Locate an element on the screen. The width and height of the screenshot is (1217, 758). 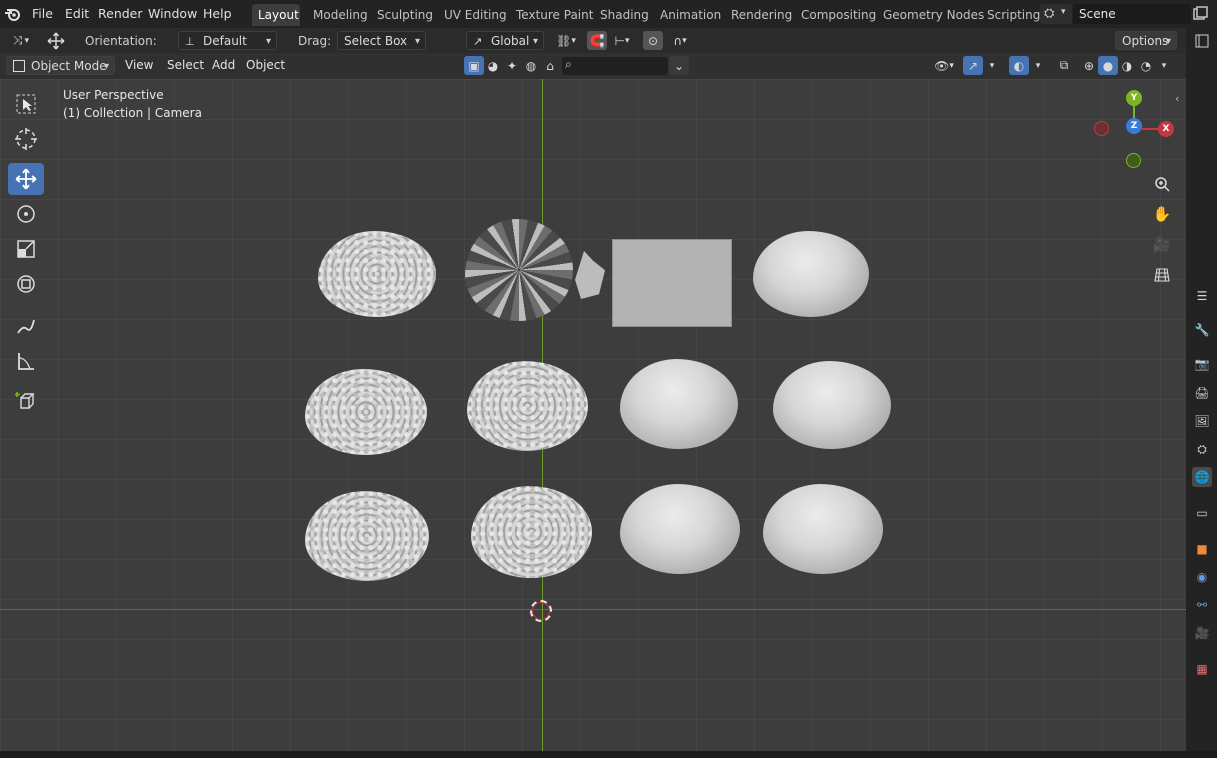
tab-layout: Layout is located at coordinates (276, 15).